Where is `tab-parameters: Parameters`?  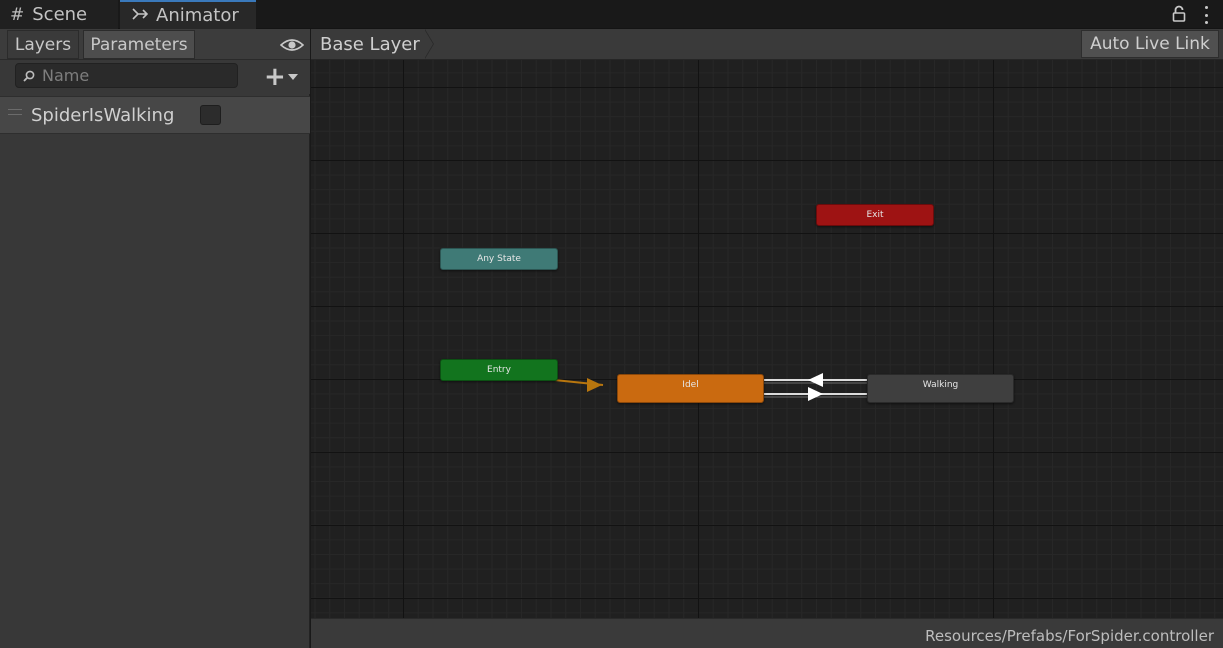
tab-parameters: Parameters is located at coordinates (139, 44).